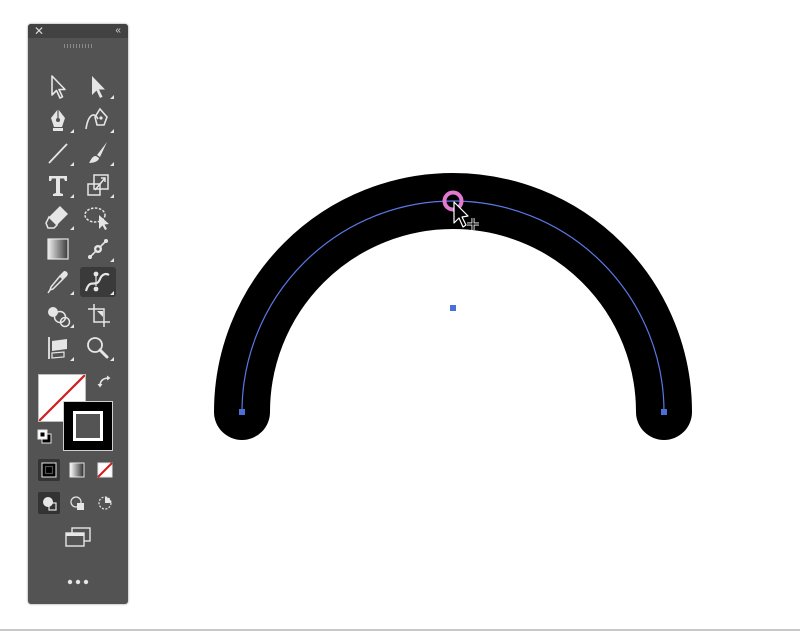  I want to click on default-fill-stroke-icon, so click(45, 437).